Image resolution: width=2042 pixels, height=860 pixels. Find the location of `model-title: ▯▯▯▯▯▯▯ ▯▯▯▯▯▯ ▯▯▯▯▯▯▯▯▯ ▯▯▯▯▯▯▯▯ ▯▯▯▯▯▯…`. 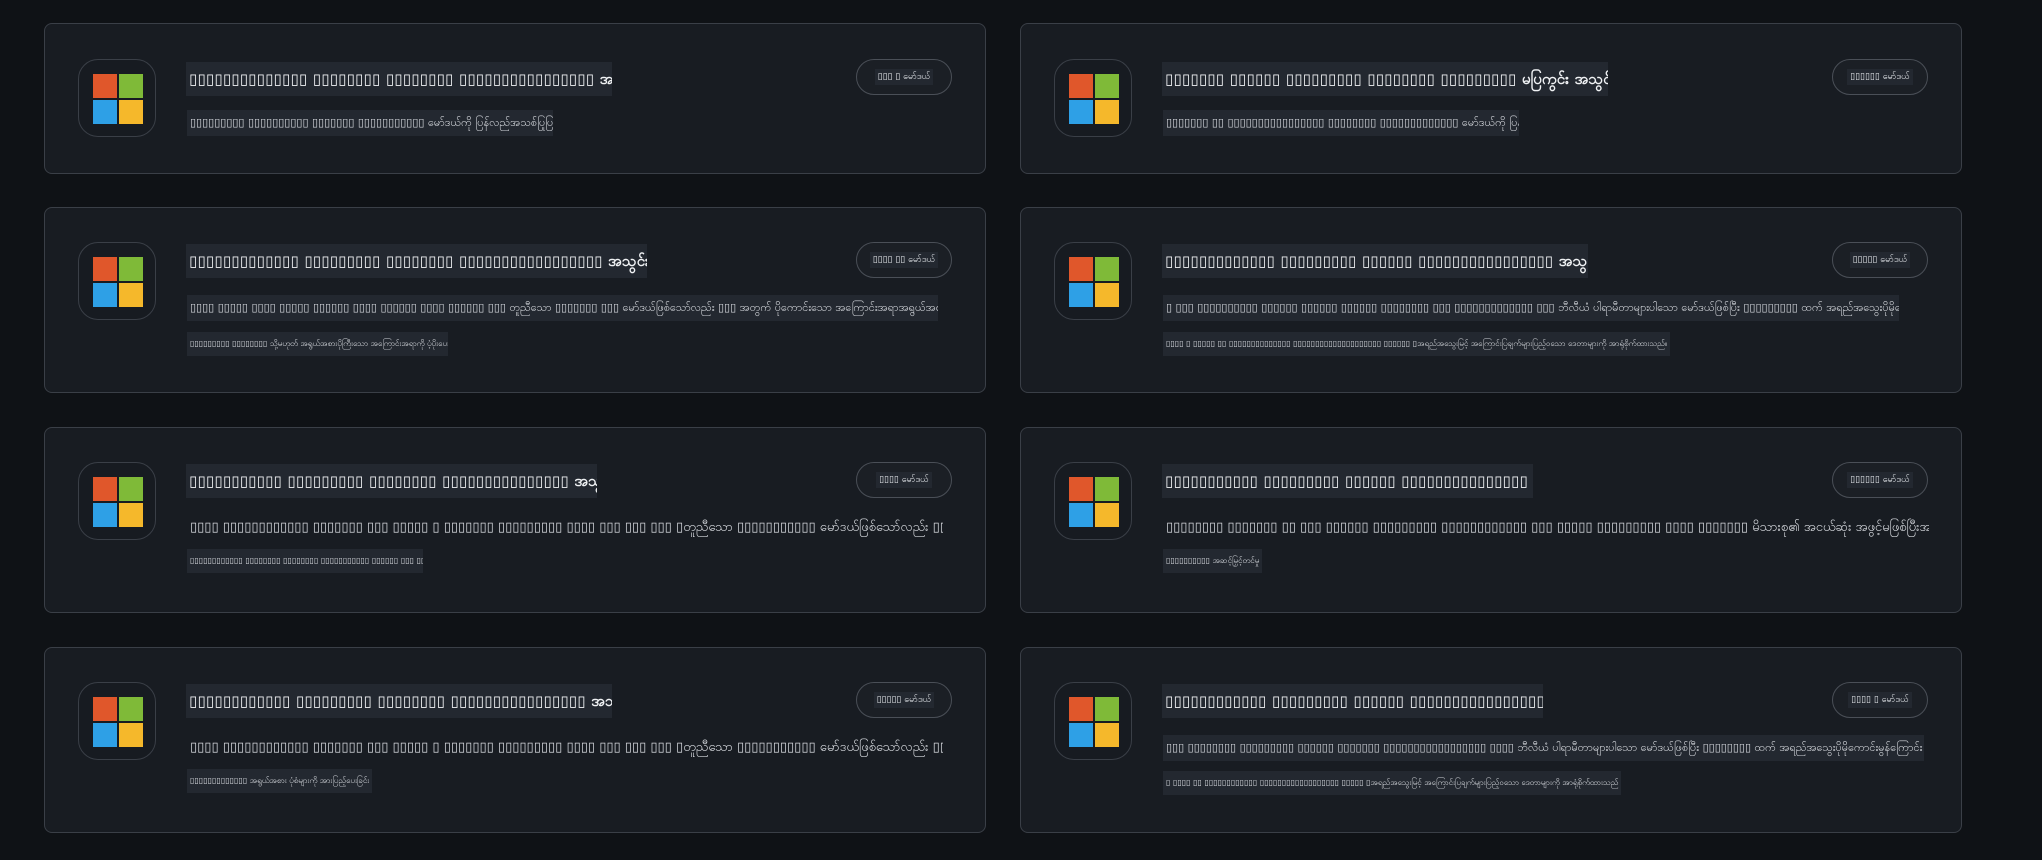

model-title: ▯▯▯▯▯▯▯ ▯▯▯▯▯▯ ▯▯▯▯▯▯▯▯▯ ▯▯▯▯▯▯▯▯ ▯▯▯▯▯▯… is located at coordinates (1385, 79).